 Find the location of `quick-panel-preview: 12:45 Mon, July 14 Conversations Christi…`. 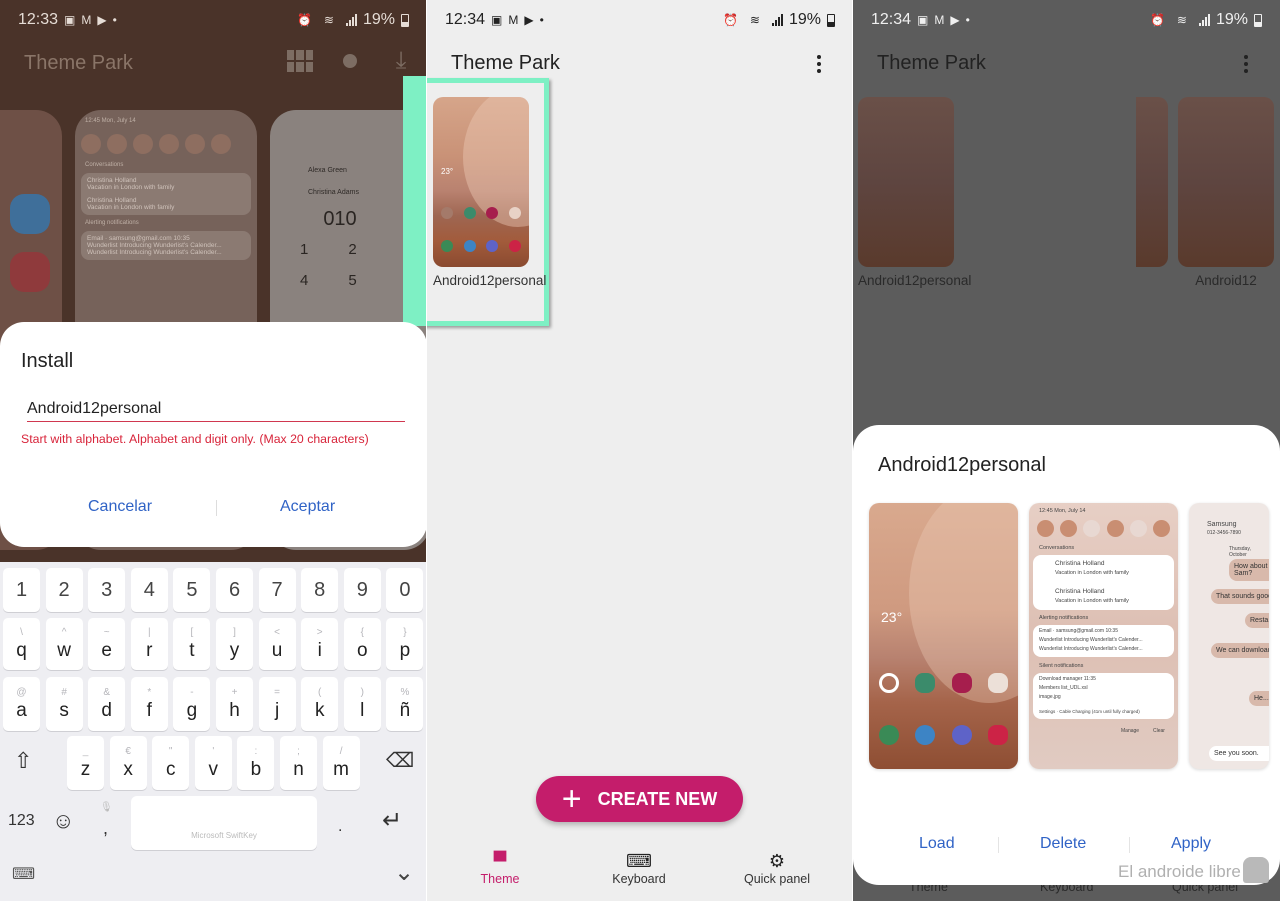

quick-panel-preview: 12:45 Mon, July 14 Conversations Christi… is located at coordinates (1103, 636).